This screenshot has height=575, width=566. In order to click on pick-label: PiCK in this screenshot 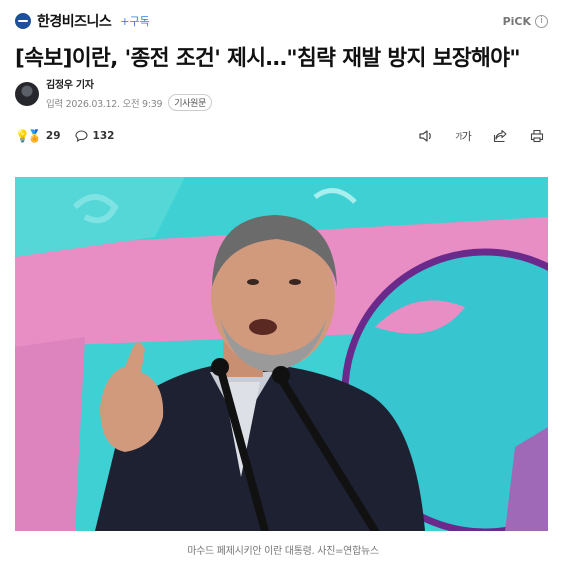, I will do `click(516, 21)`.